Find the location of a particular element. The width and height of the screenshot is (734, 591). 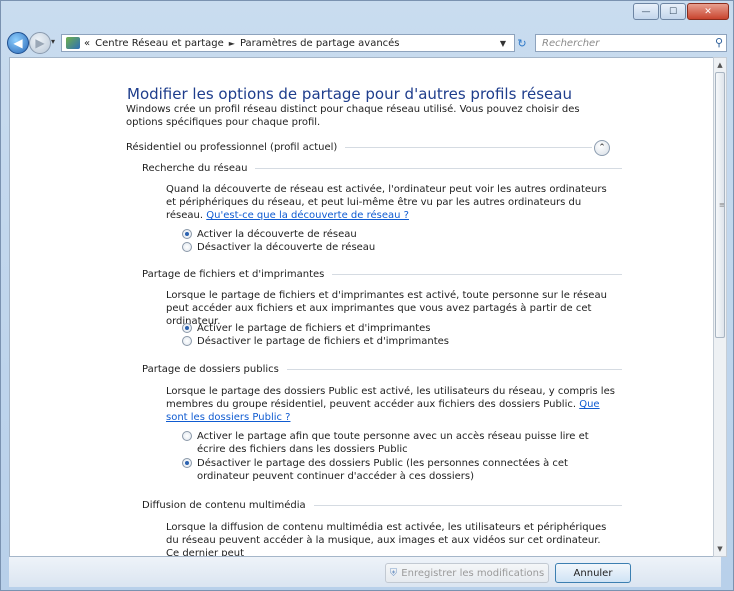

close-button: ✕ is located at coordinates (708, 11).